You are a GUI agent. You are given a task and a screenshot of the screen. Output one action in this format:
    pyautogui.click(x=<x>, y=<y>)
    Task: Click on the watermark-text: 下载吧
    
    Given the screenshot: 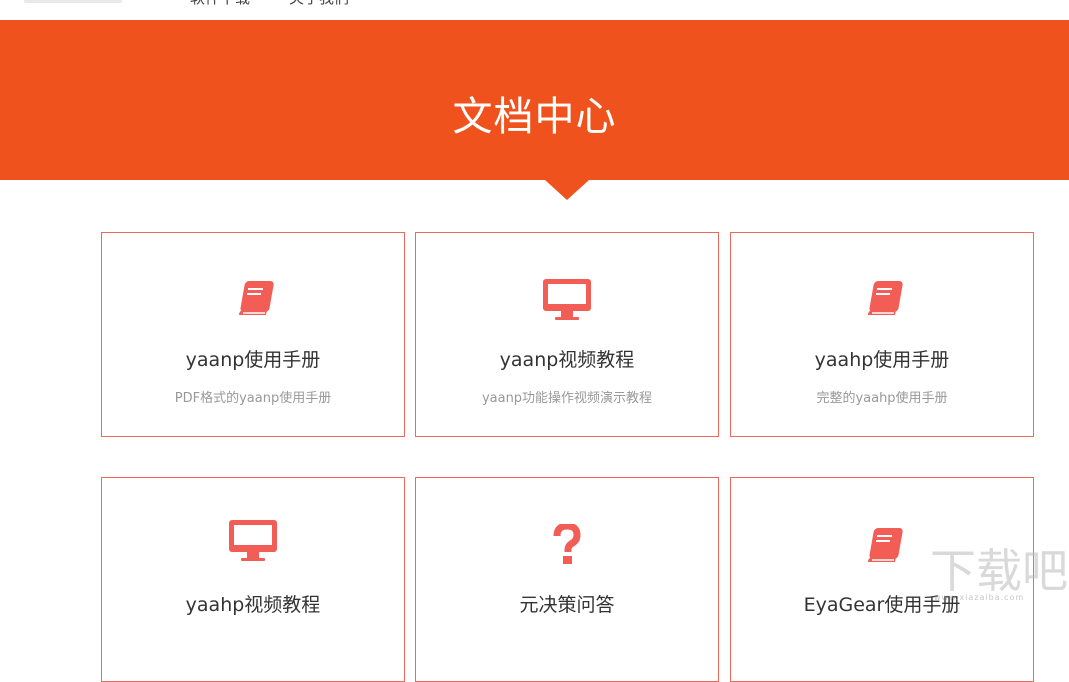 What is the action you would take?
    pyautogui.click(x=999, y=571)
    